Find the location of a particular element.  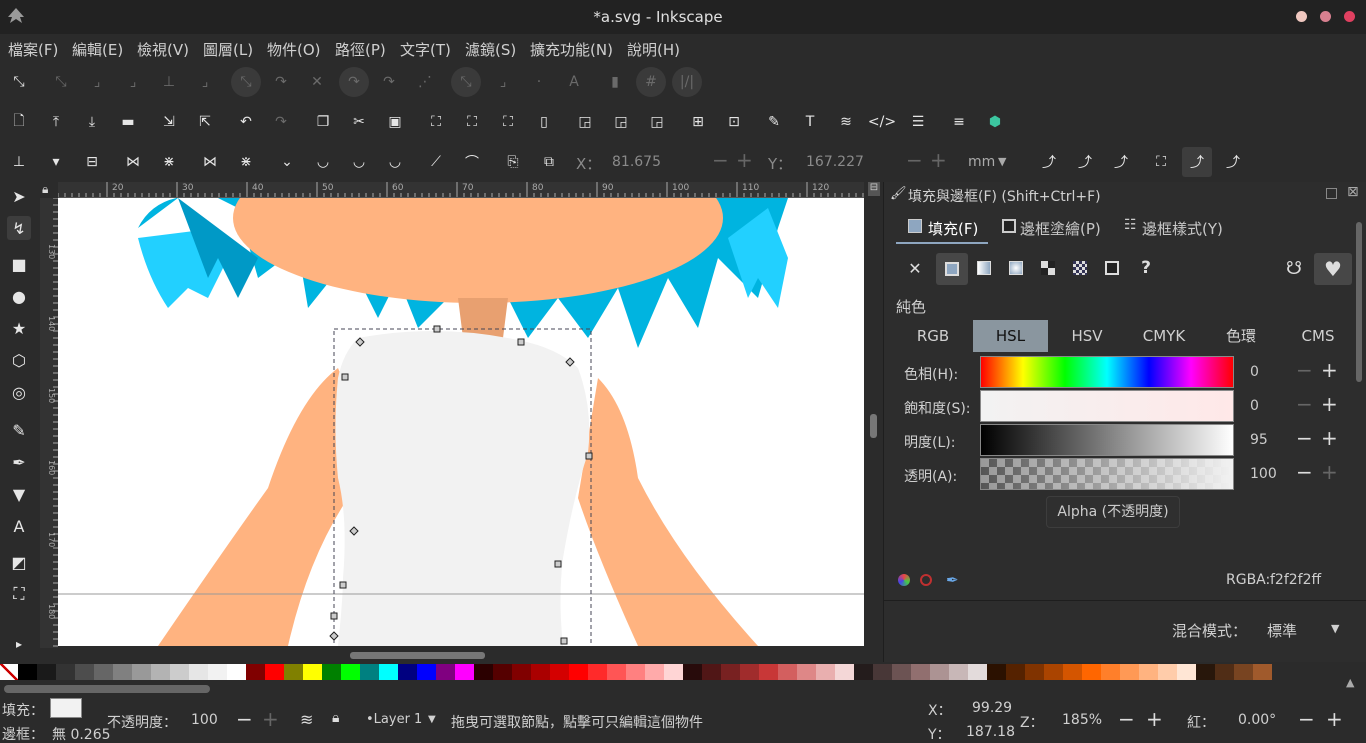

join-segment-icon: ⋈ is located at coordinates (210, 162).